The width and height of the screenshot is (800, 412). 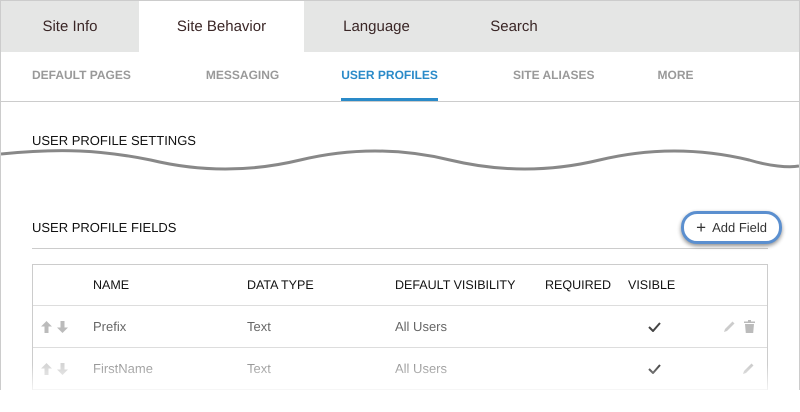 I want to click on tab: Site Behavior, so click(x=221, y=26).